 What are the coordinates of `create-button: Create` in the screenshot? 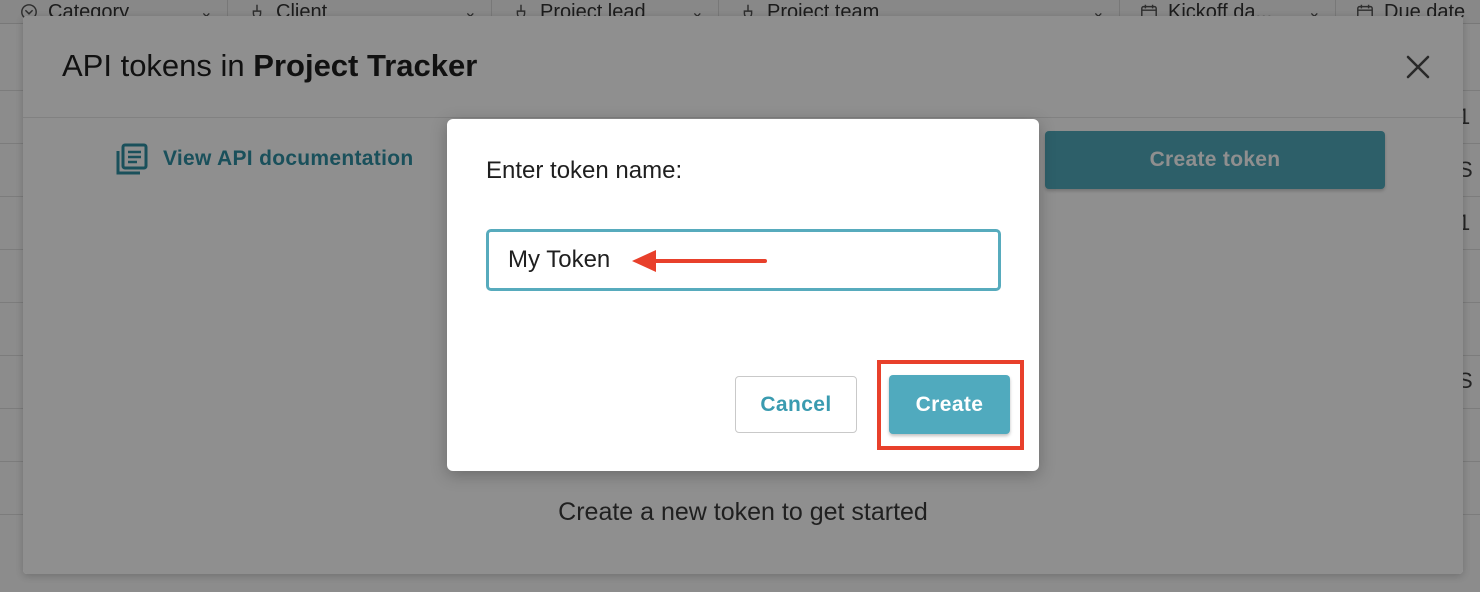 It's located at (949, 404).